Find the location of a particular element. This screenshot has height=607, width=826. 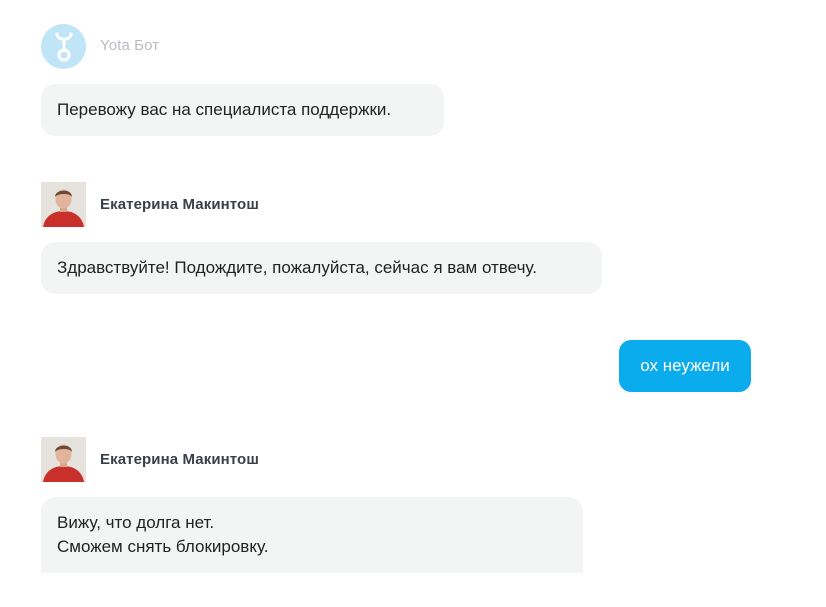

yota-logo-icon is located at coordinates (63, 46).